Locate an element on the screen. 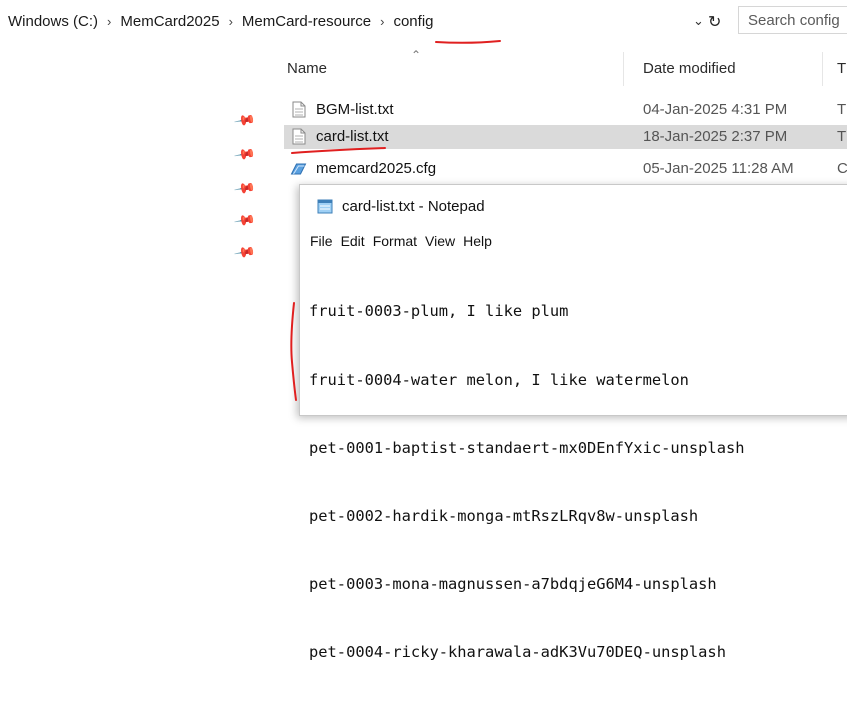 This screenshot has height=709, width=847. notepad-title: card-list.txt - Notepad is located at coordinates (413, 206).